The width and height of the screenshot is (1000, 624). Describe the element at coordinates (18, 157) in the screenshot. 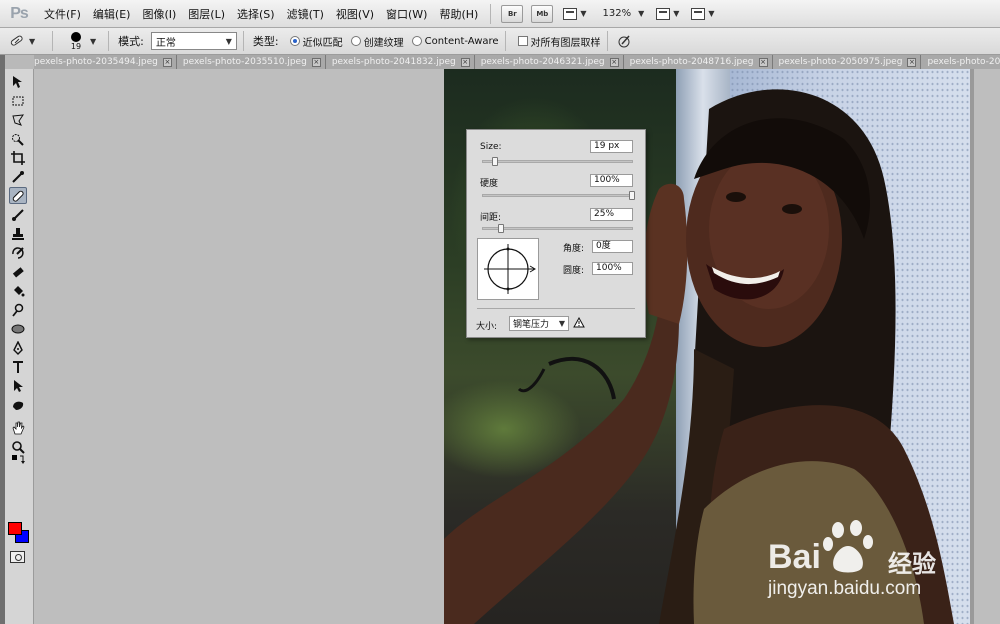

I see `crop-tool` at that location.